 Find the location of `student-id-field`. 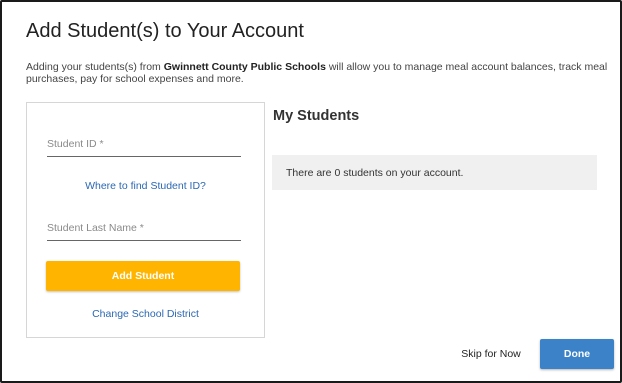

student-id-field is located at coordinates (144, 144).